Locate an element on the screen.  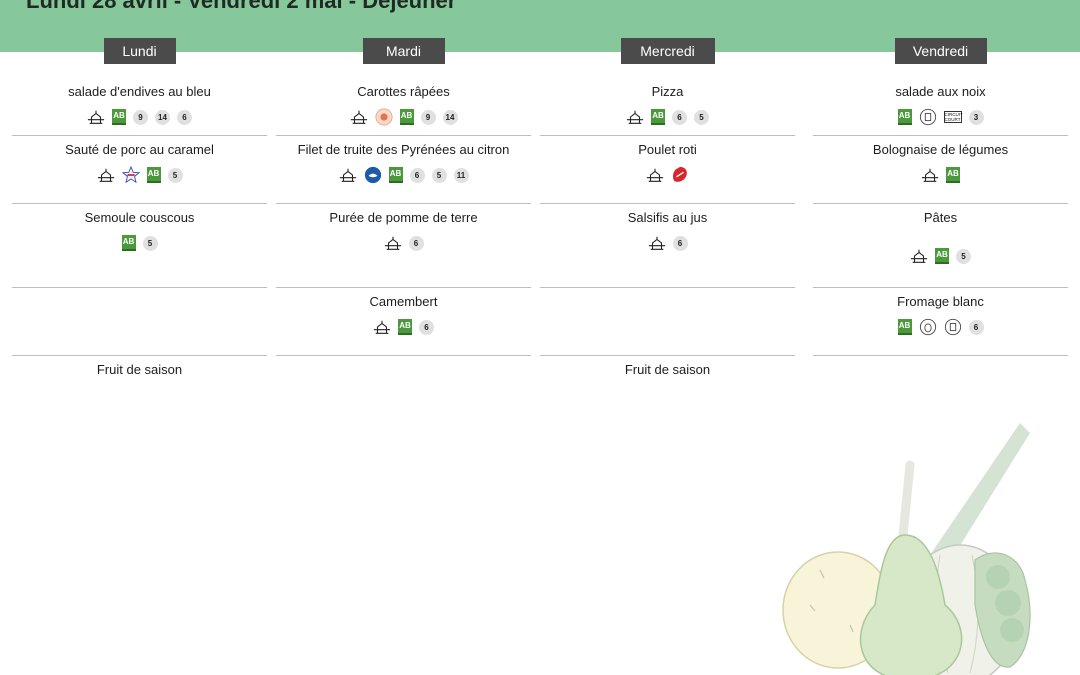
dish-name: Sauté de porc au caramel is located at coordinates (139, 149).